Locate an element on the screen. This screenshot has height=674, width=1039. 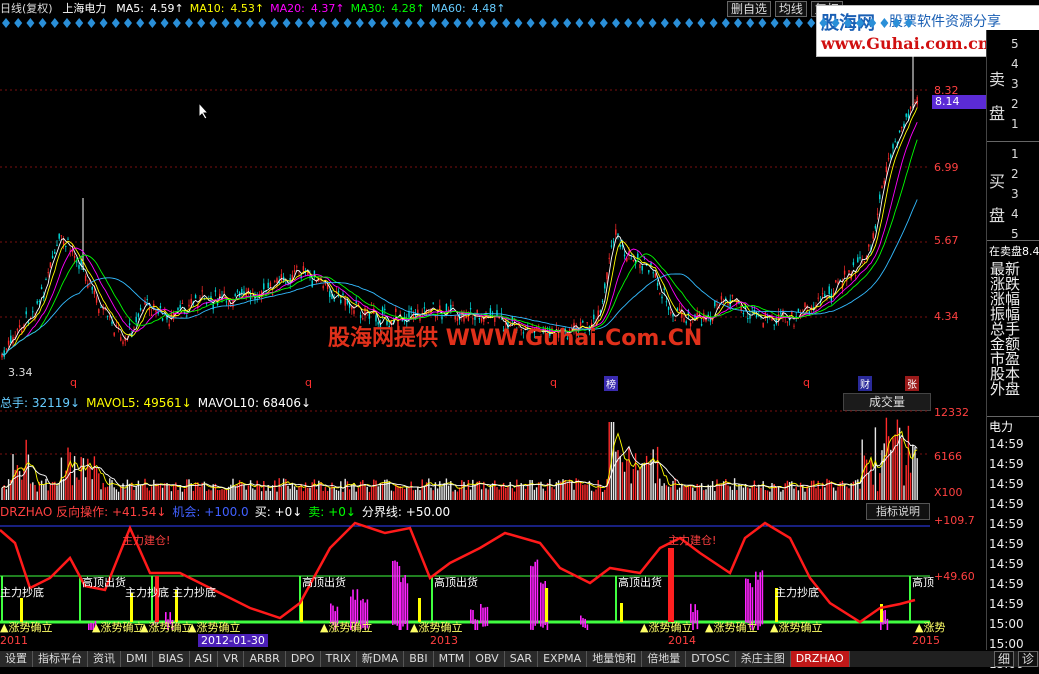
tab-10: 新DMA is located at coordinates (380, 659).